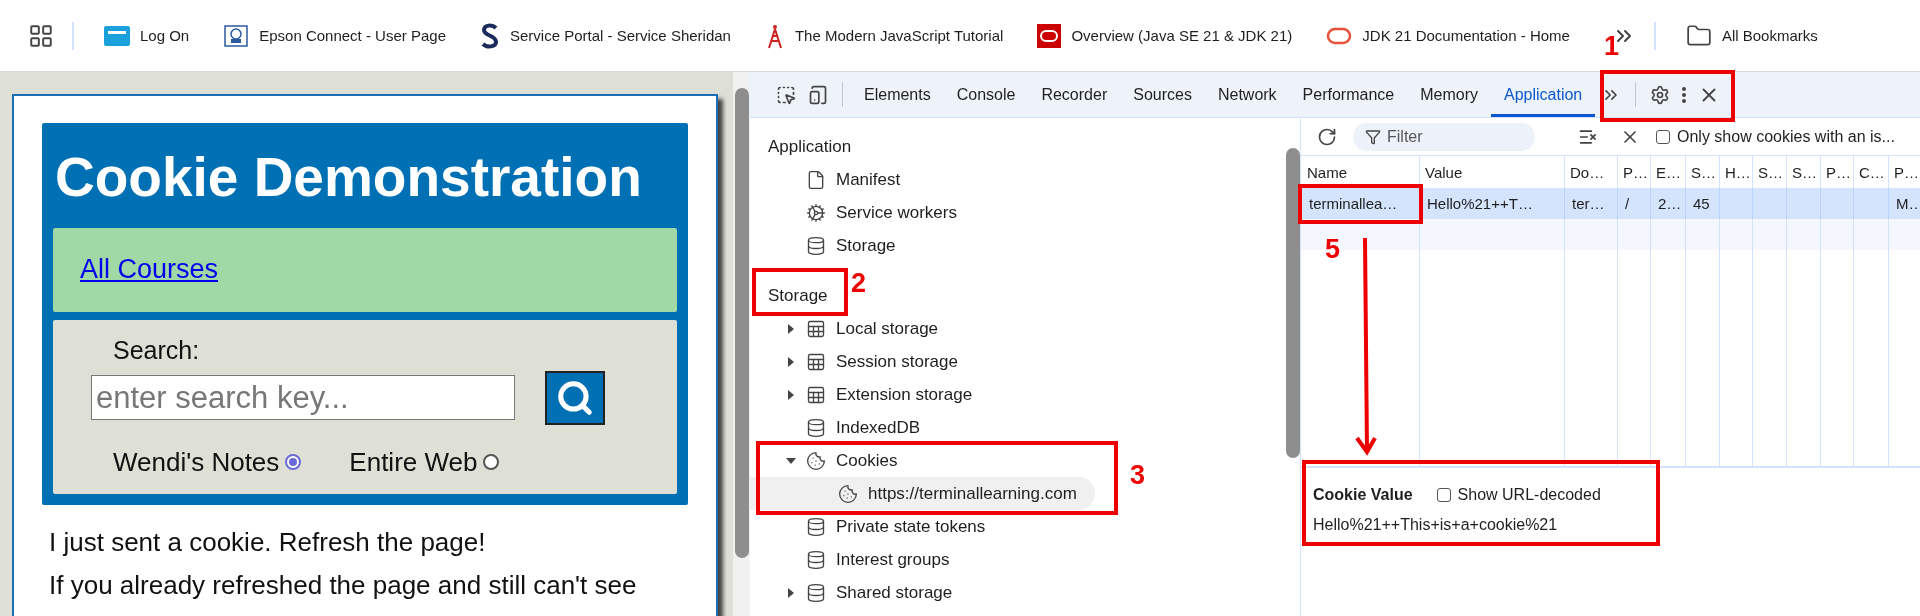 This screenshot has height=616, width=1920. Describe the element at coordinates (1436, 525) in the screenshot. I see `cookie-value-text: Hello%21++This+is+a+cookie%21` at that location.